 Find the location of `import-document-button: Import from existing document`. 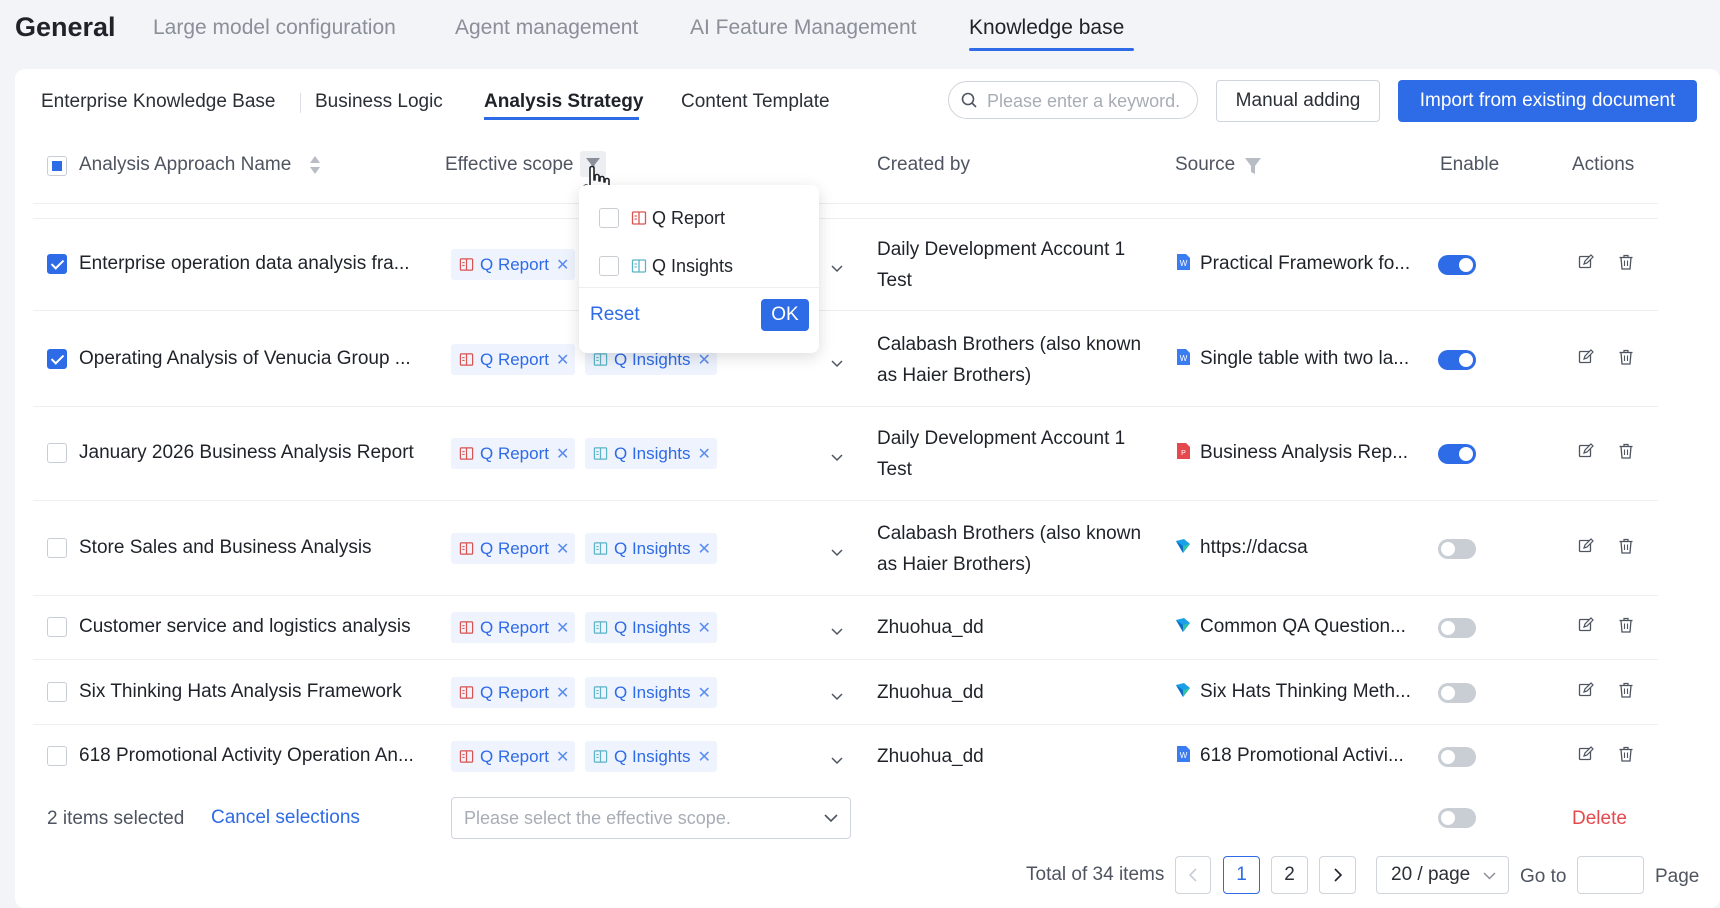

import-document-button: Import from existing document is located at coordinates (1547, 101).